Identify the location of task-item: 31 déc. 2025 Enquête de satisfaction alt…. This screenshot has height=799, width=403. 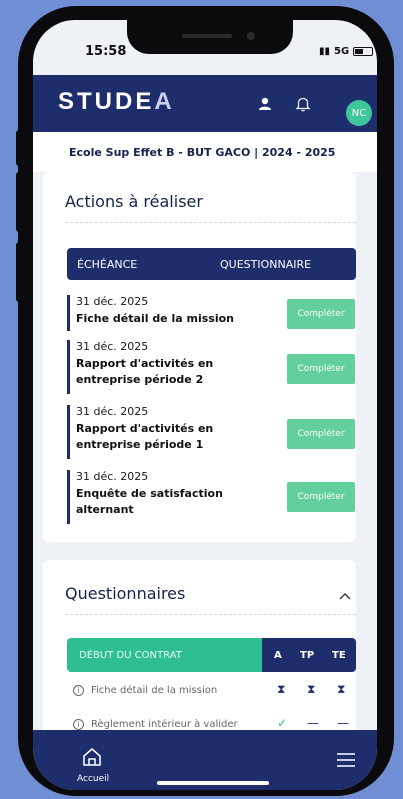
(211, 497).